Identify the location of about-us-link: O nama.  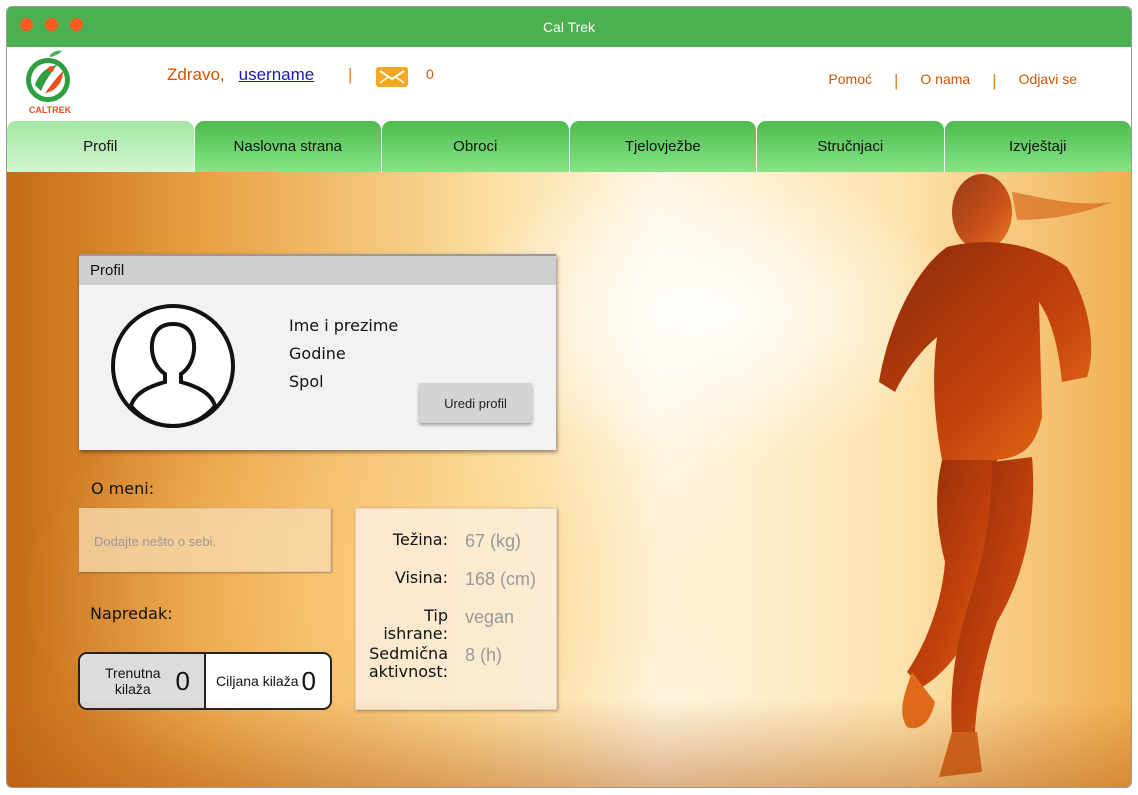
(945, 81).